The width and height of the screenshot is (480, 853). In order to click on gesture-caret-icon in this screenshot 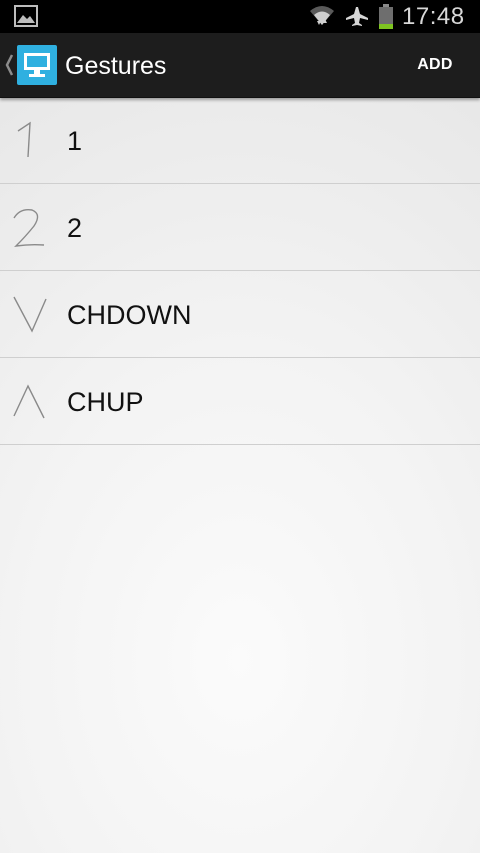, I will do `click(29, 401)`.